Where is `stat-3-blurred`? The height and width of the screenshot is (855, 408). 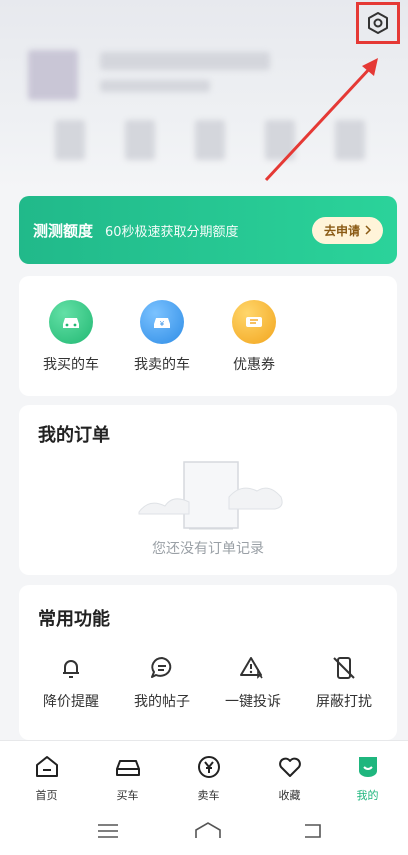
stat-3-blurred is located at coordinates (210, 140).